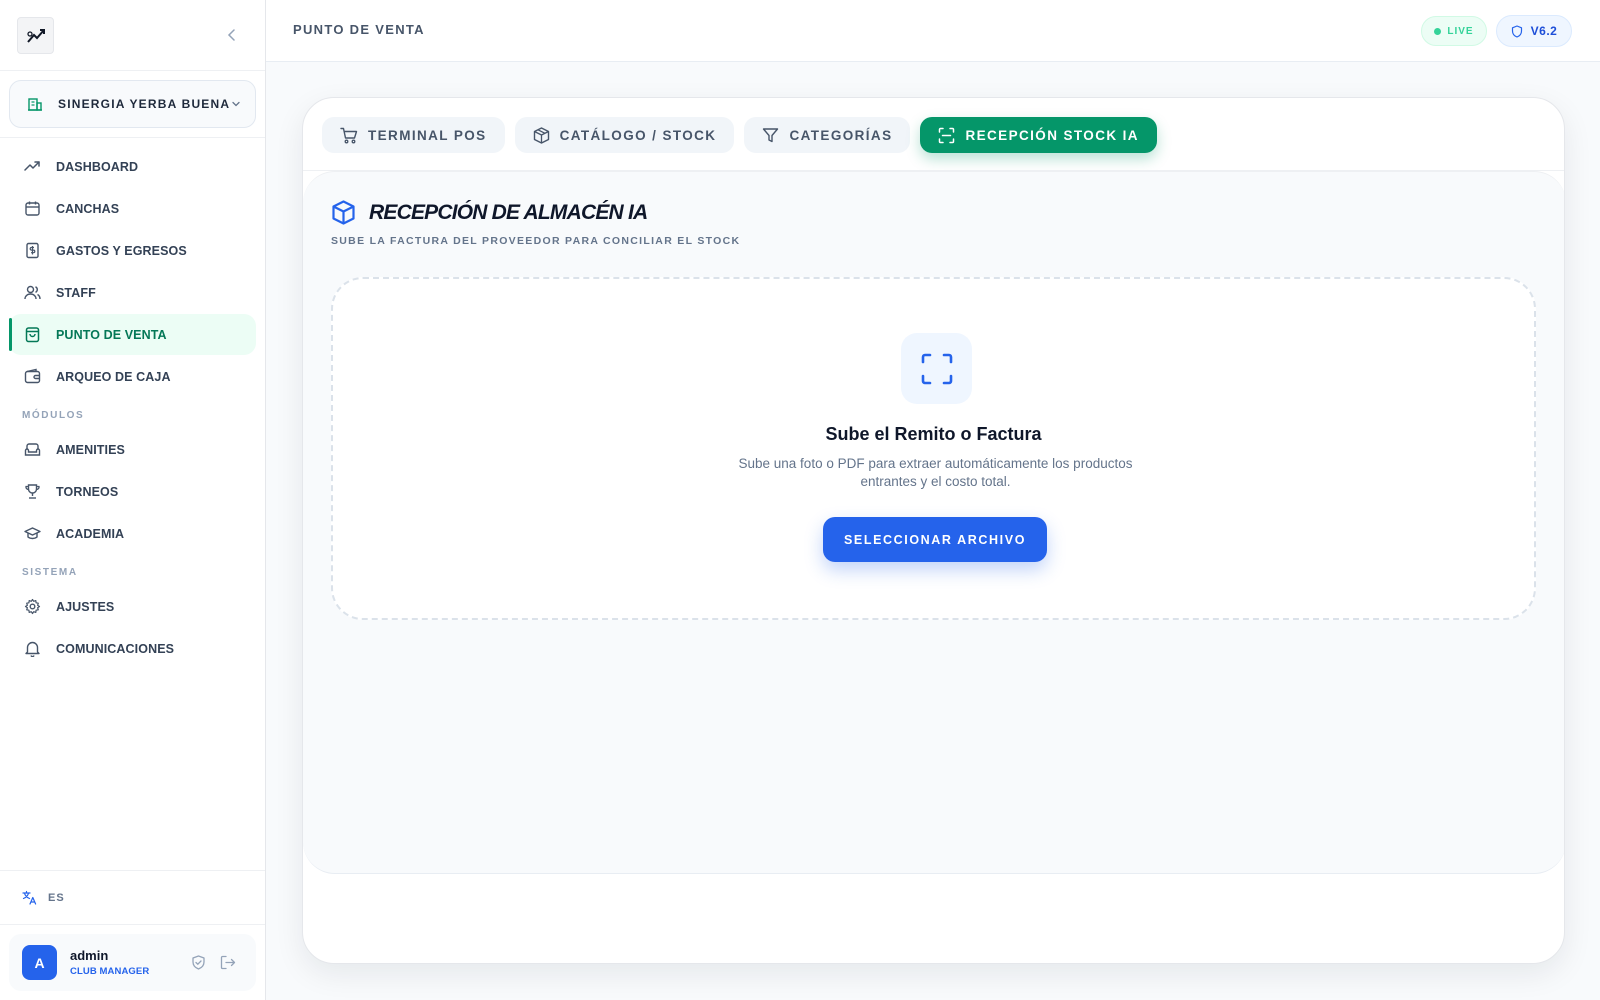 Image resolution: width=1600 pixels, height=1000 pixels. I want to click on cart-icon, so click(349, 135).